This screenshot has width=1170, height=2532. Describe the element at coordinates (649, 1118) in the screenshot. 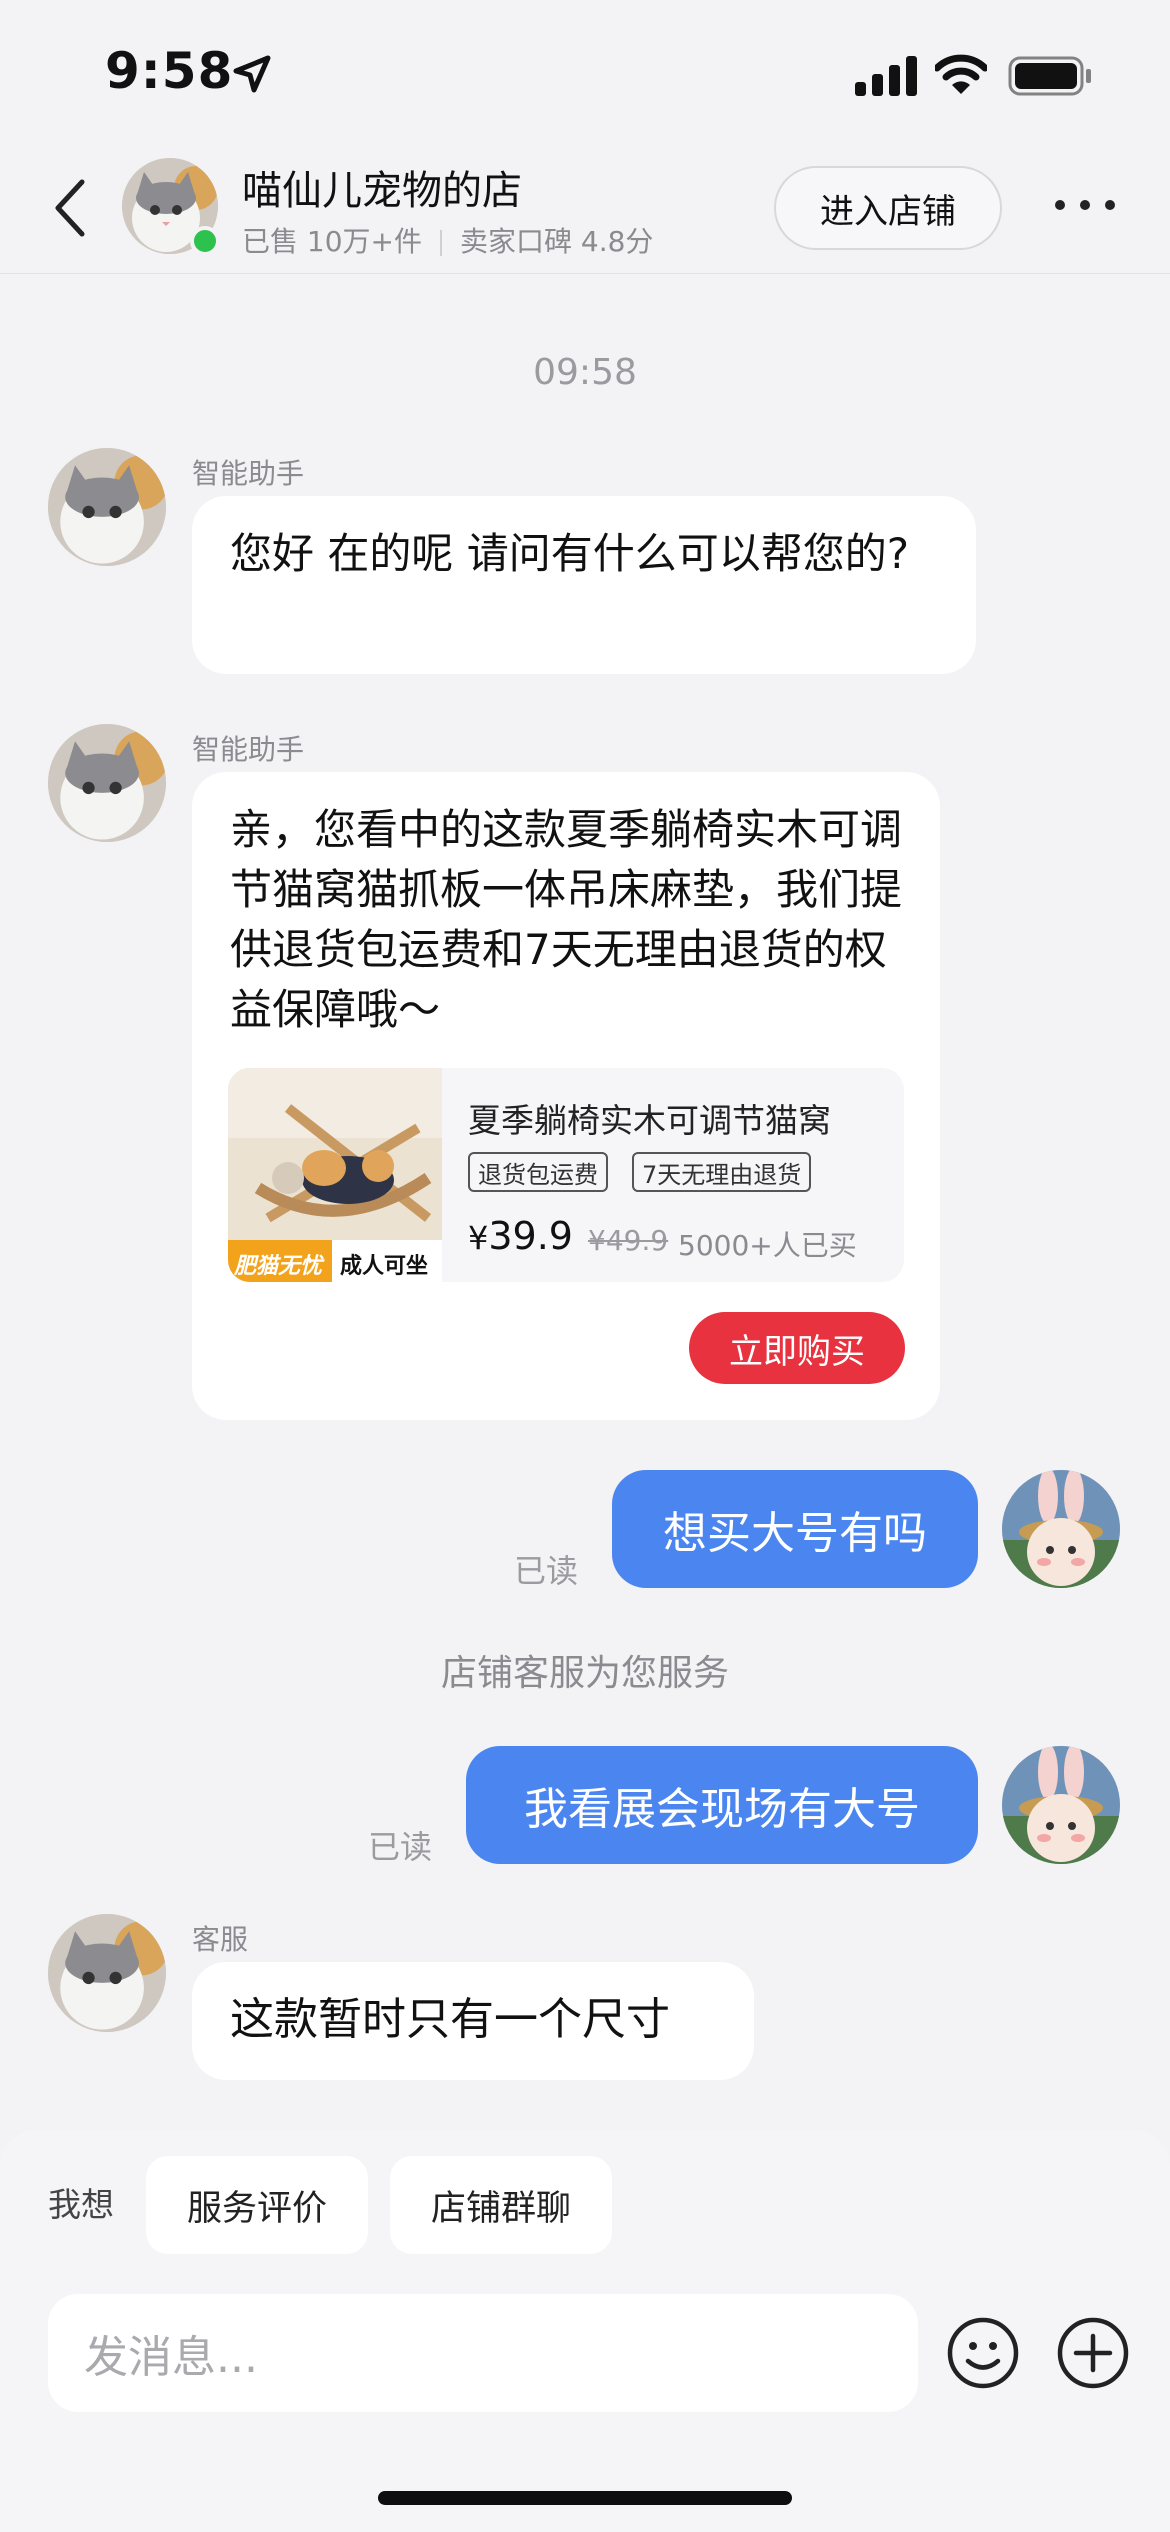

I see `product-title: 夏季躺椅实木可调节猫窝` at that location.